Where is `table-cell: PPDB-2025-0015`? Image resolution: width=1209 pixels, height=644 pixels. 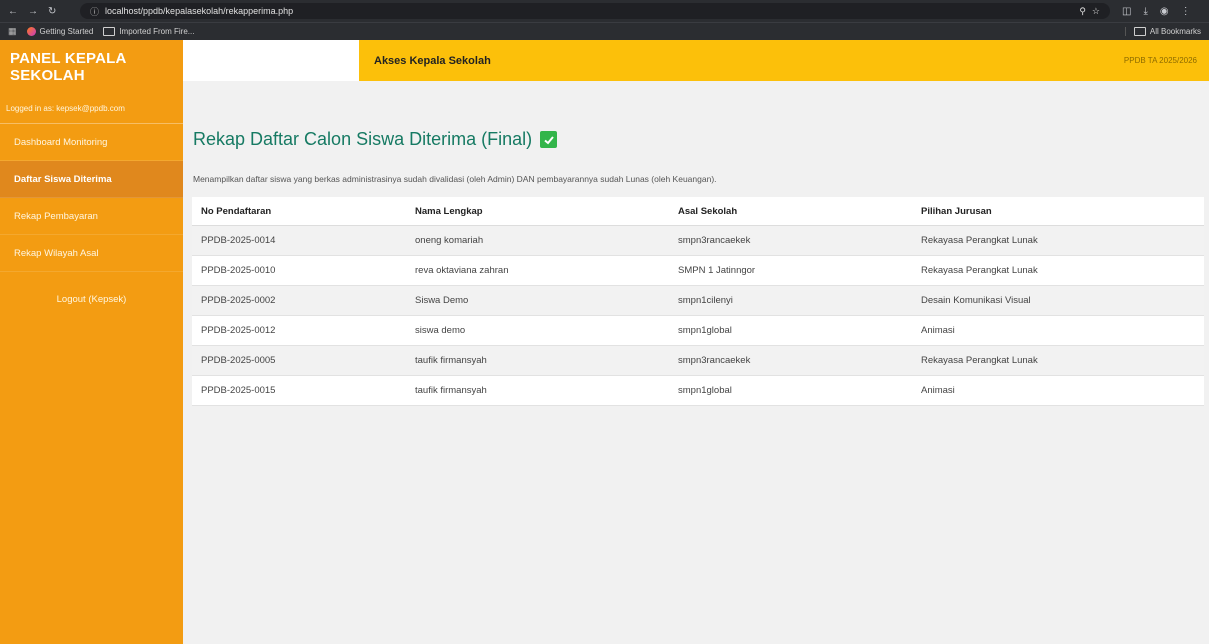 table-cell: PPDB-2025-0015 is located at coordinates (299, 390).